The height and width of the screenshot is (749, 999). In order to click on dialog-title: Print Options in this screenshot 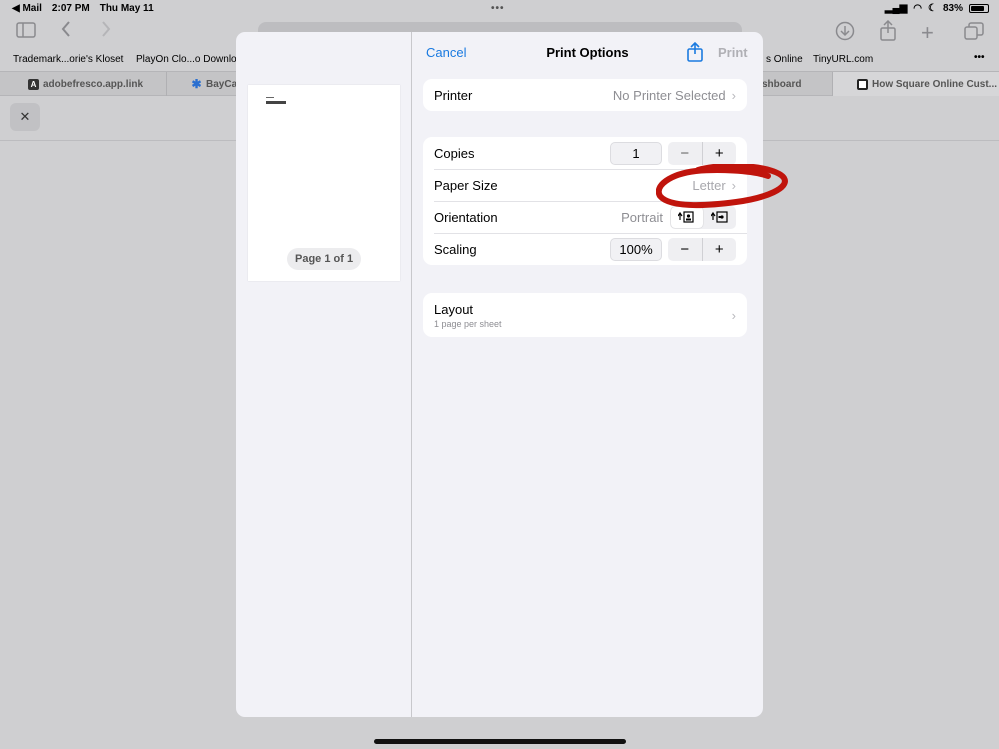, I will do `click(587, 52)`.